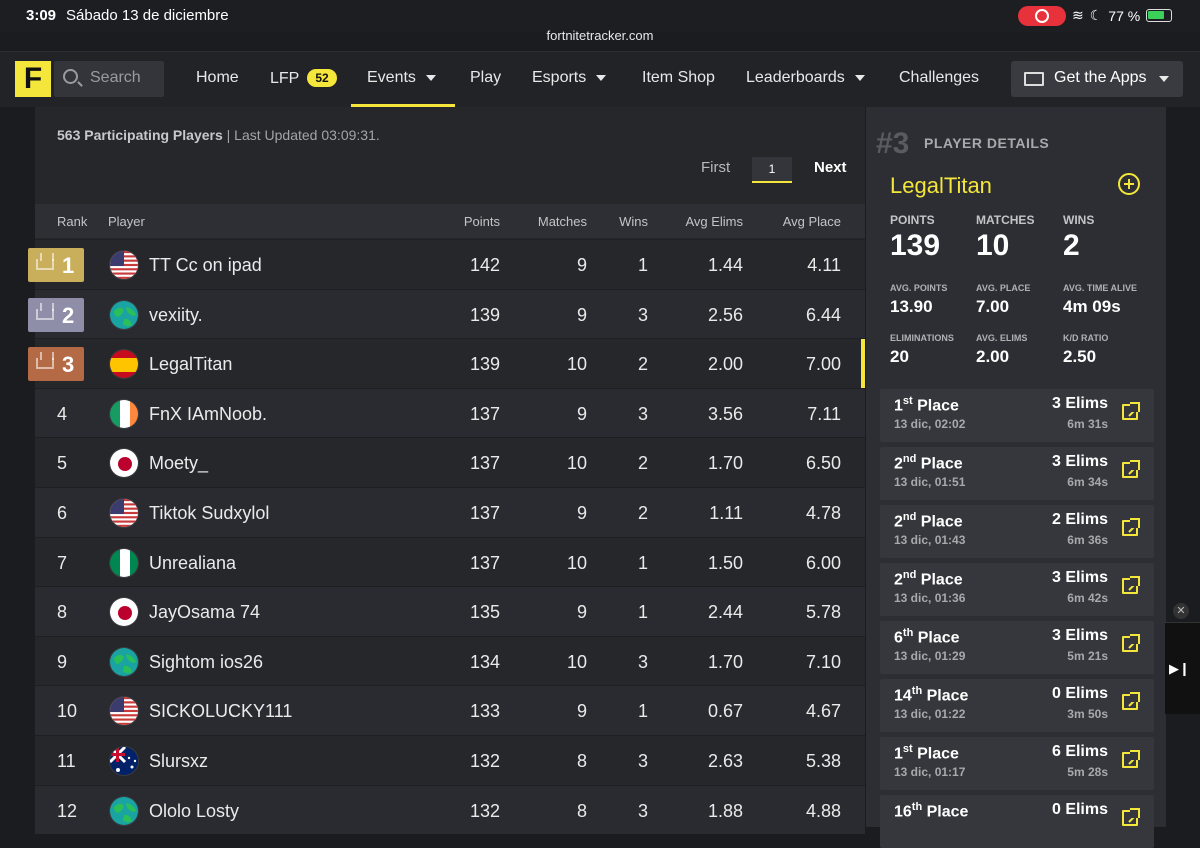  I want to click on nav-item-shop: Item Shop, so click(678, 78).